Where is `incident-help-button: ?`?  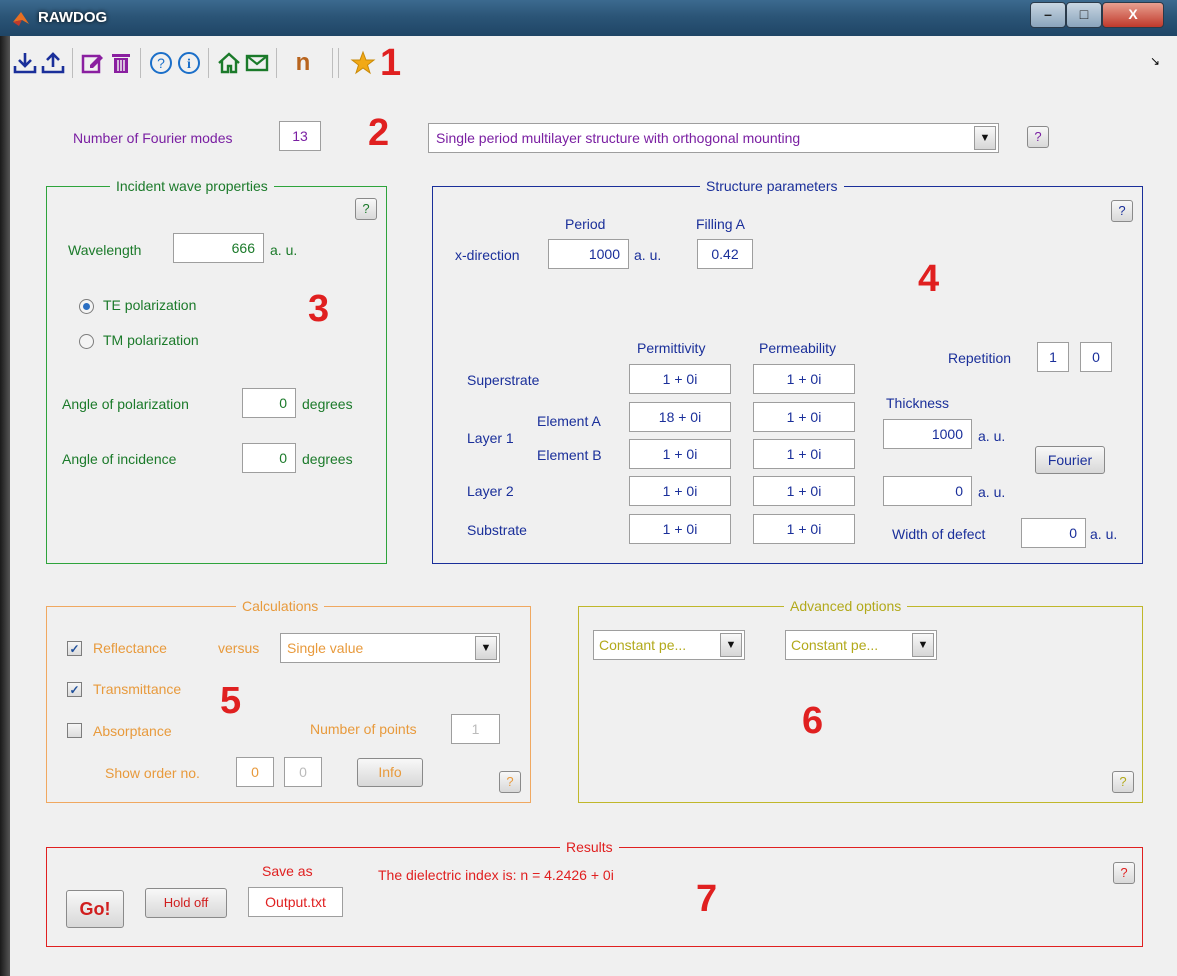 incident-help-button: ? is located at coordinates (366, 209).